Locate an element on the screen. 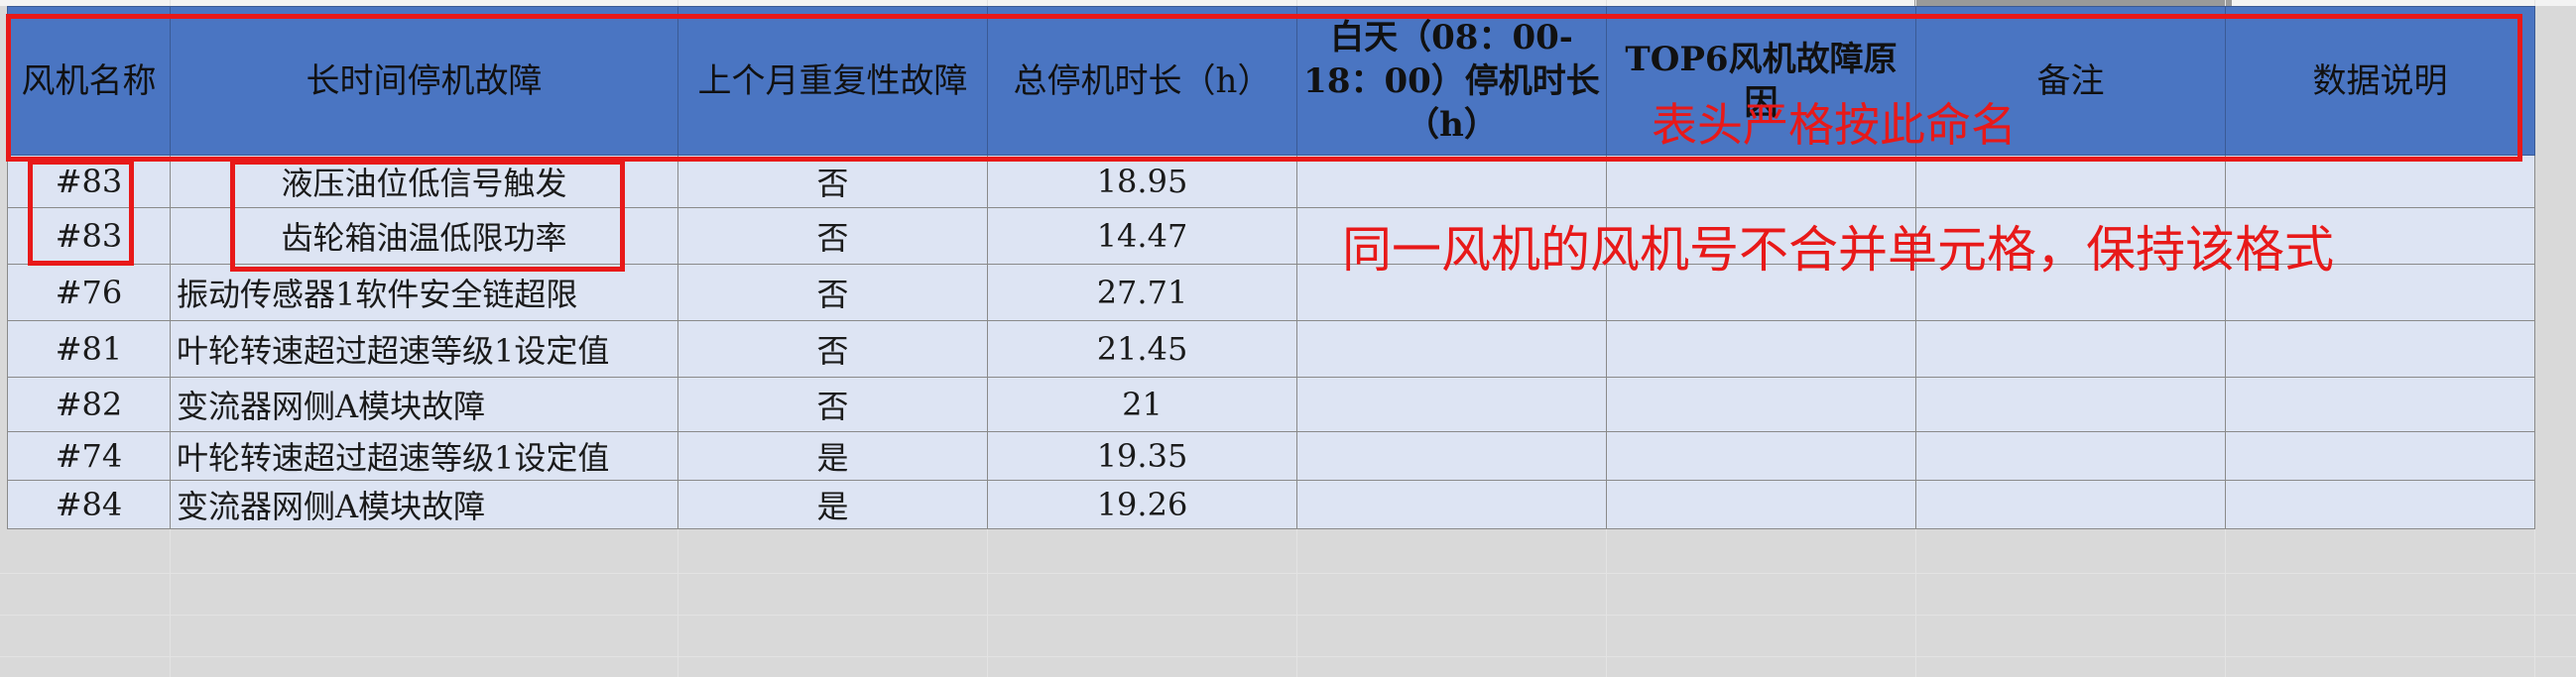 The width and height of the screenshot is (2576, 677). header-turbine-name: 风机名称 is located at coordinates (89, 81).